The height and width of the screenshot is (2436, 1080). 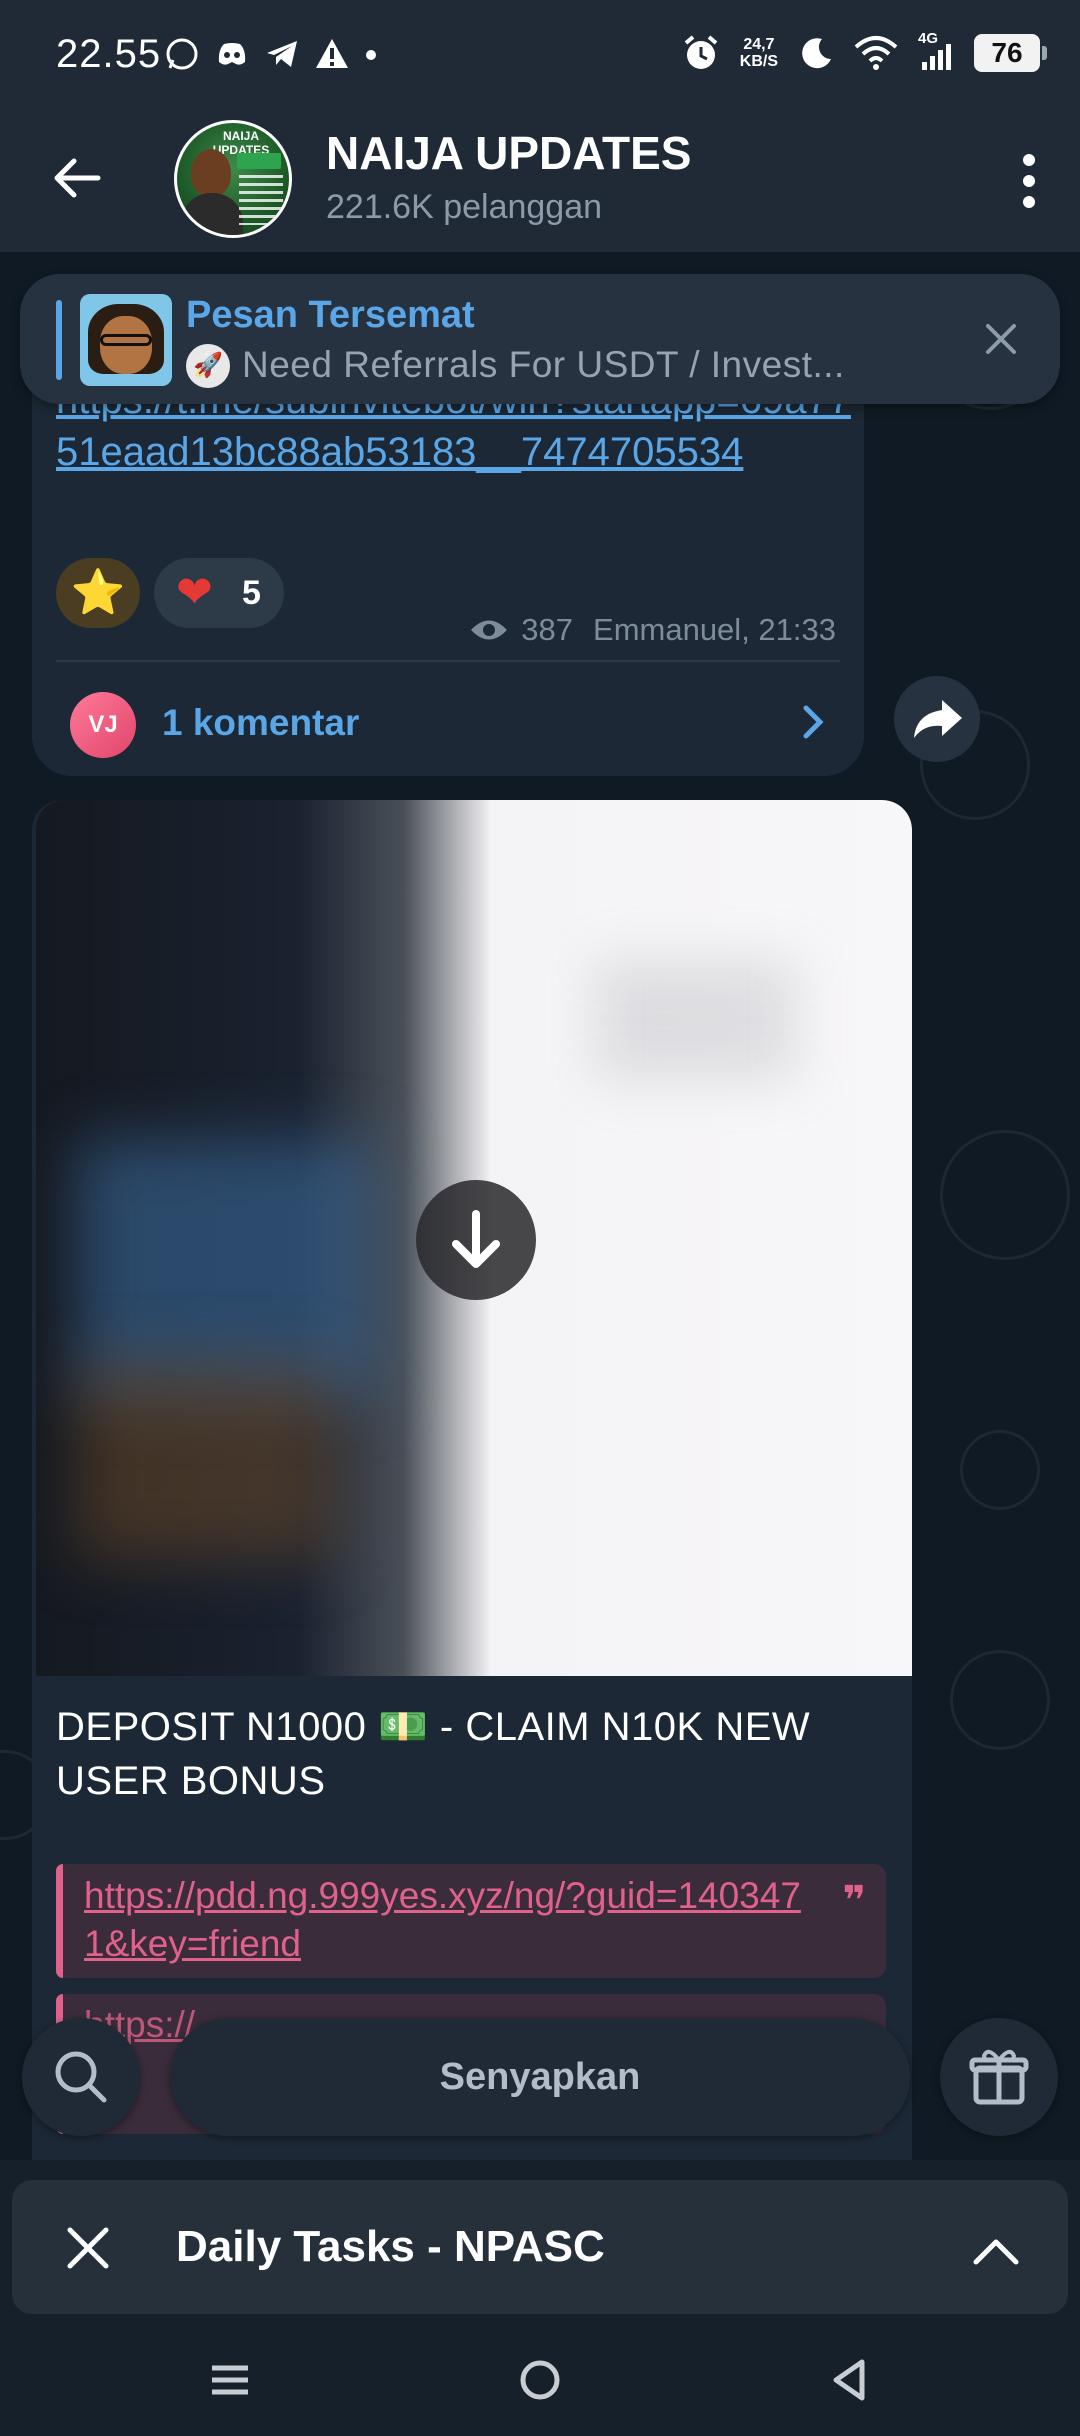 I want to click on moon-icon, so click(x=816, y=53).